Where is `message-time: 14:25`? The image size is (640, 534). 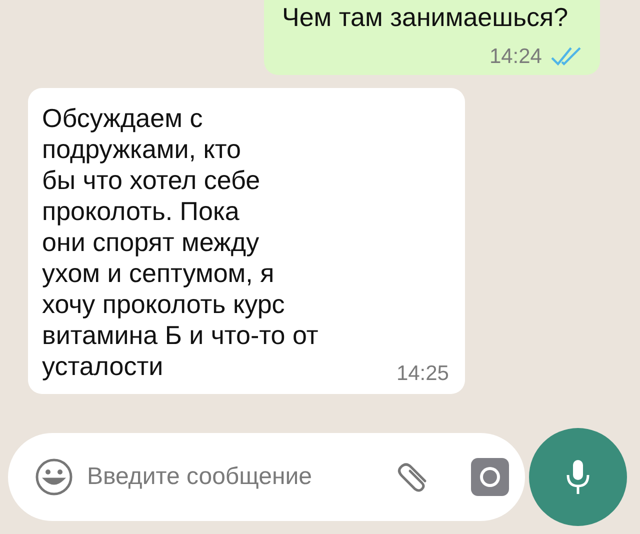 message-time: 14:25 is located at coordinates (422, 373).